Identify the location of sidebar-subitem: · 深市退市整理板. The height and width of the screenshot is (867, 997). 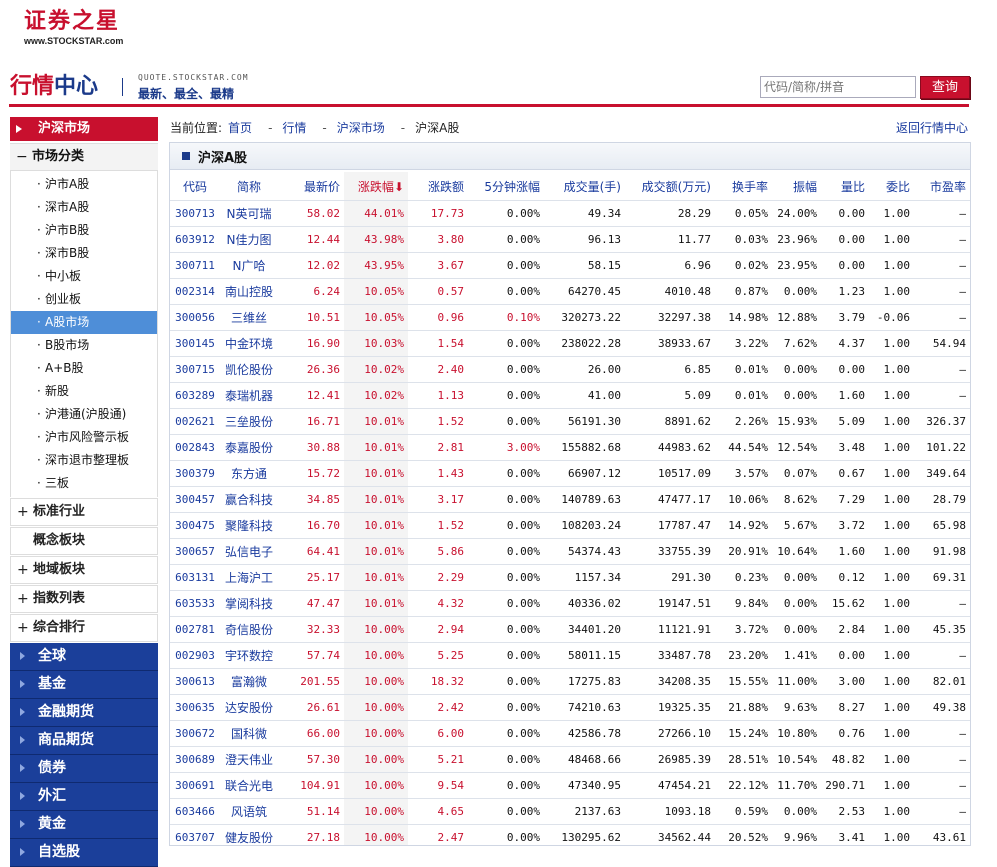
(84, 460).